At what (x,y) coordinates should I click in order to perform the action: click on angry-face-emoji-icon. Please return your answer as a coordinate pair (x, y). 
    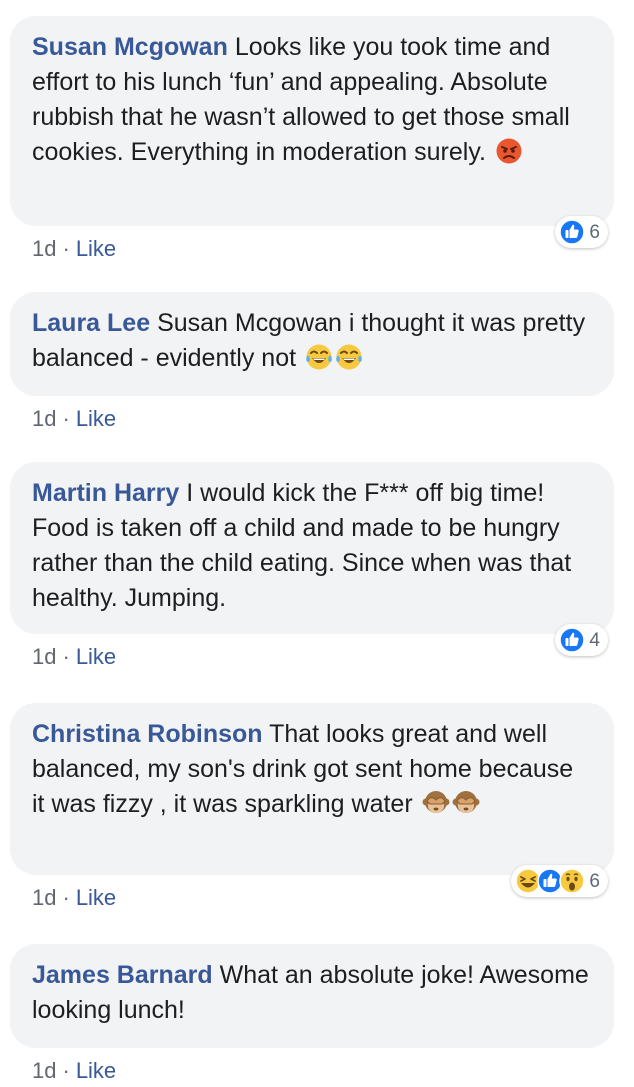
    Looking at the image, I should click on (509, 151).